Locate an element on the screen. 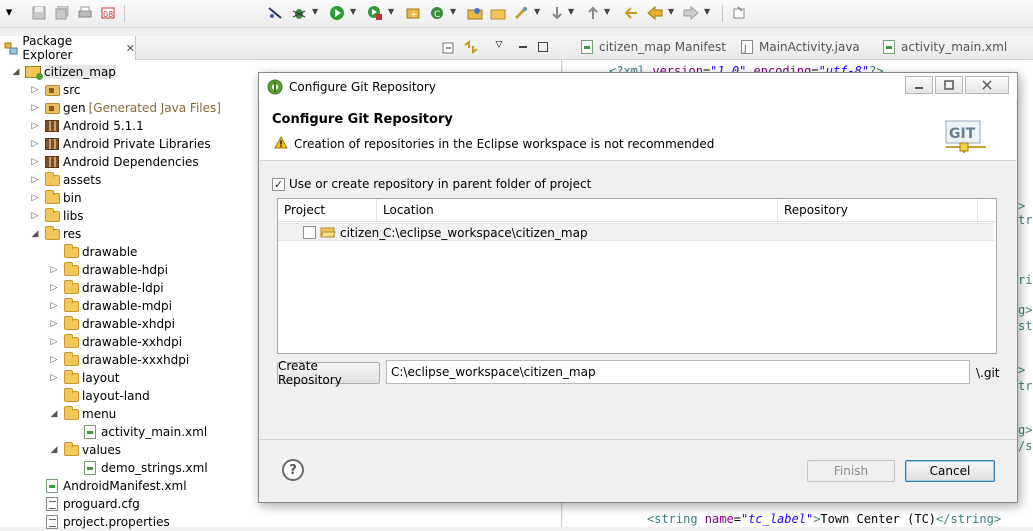  forward-dropdown-icon: ▼ is located at coordinates (707, 11).